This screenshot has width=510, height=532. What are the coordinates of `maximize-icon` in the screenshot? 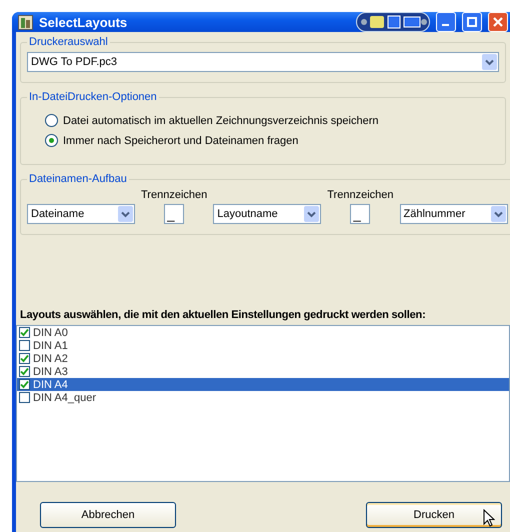 It's located at (472, 22).